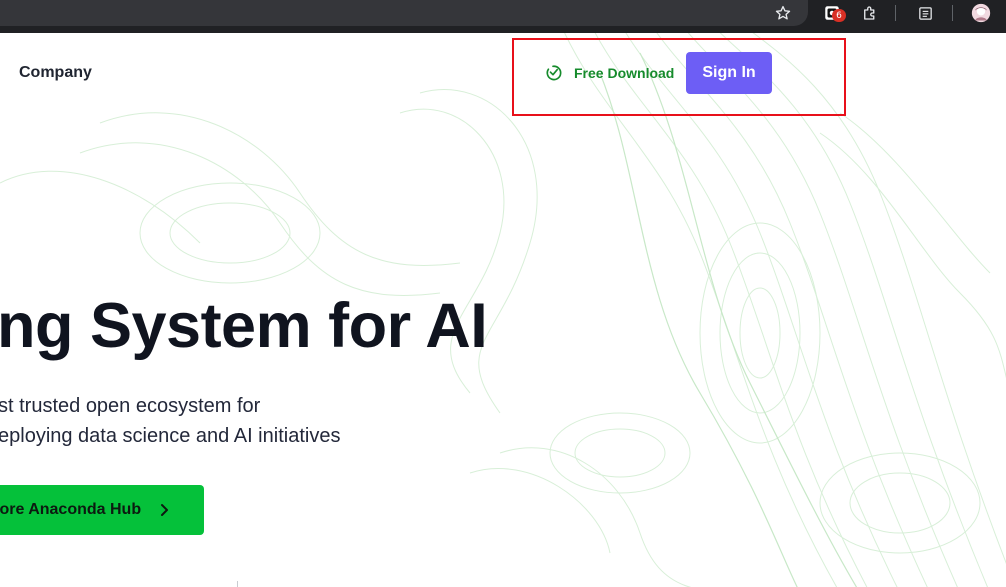 The height and width of the screenshot is (587, 1006). I want to click on hero-subtitle-line-1: st trusted open ecosystem for, so click(130, 406).